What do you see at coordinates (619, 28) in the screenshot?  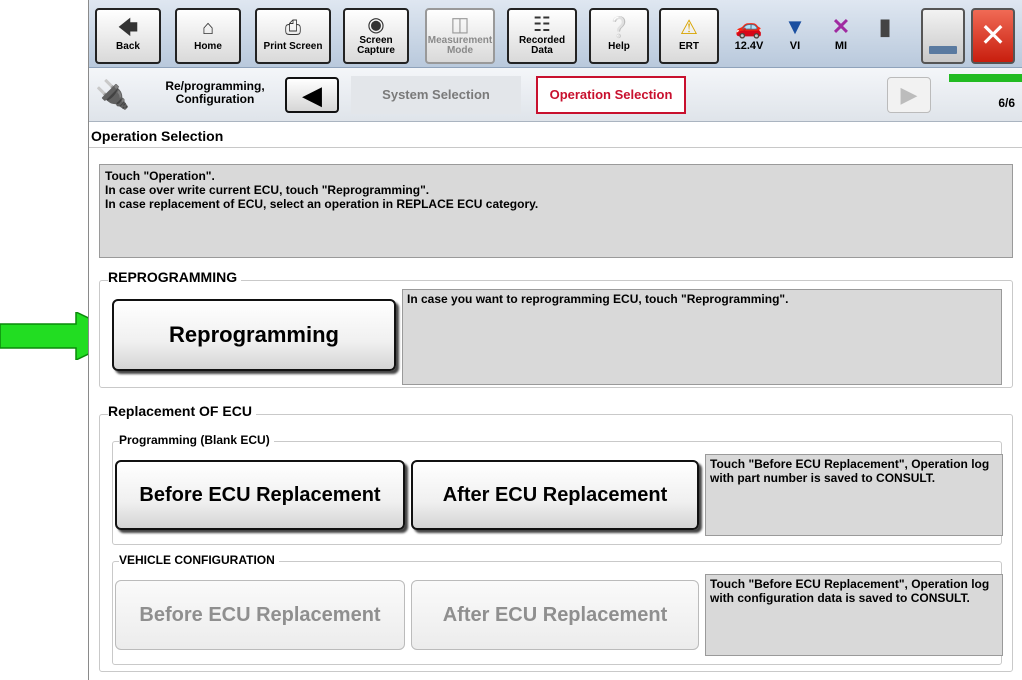 I see `help-icon: ❔` at bounding box center [619, 28].